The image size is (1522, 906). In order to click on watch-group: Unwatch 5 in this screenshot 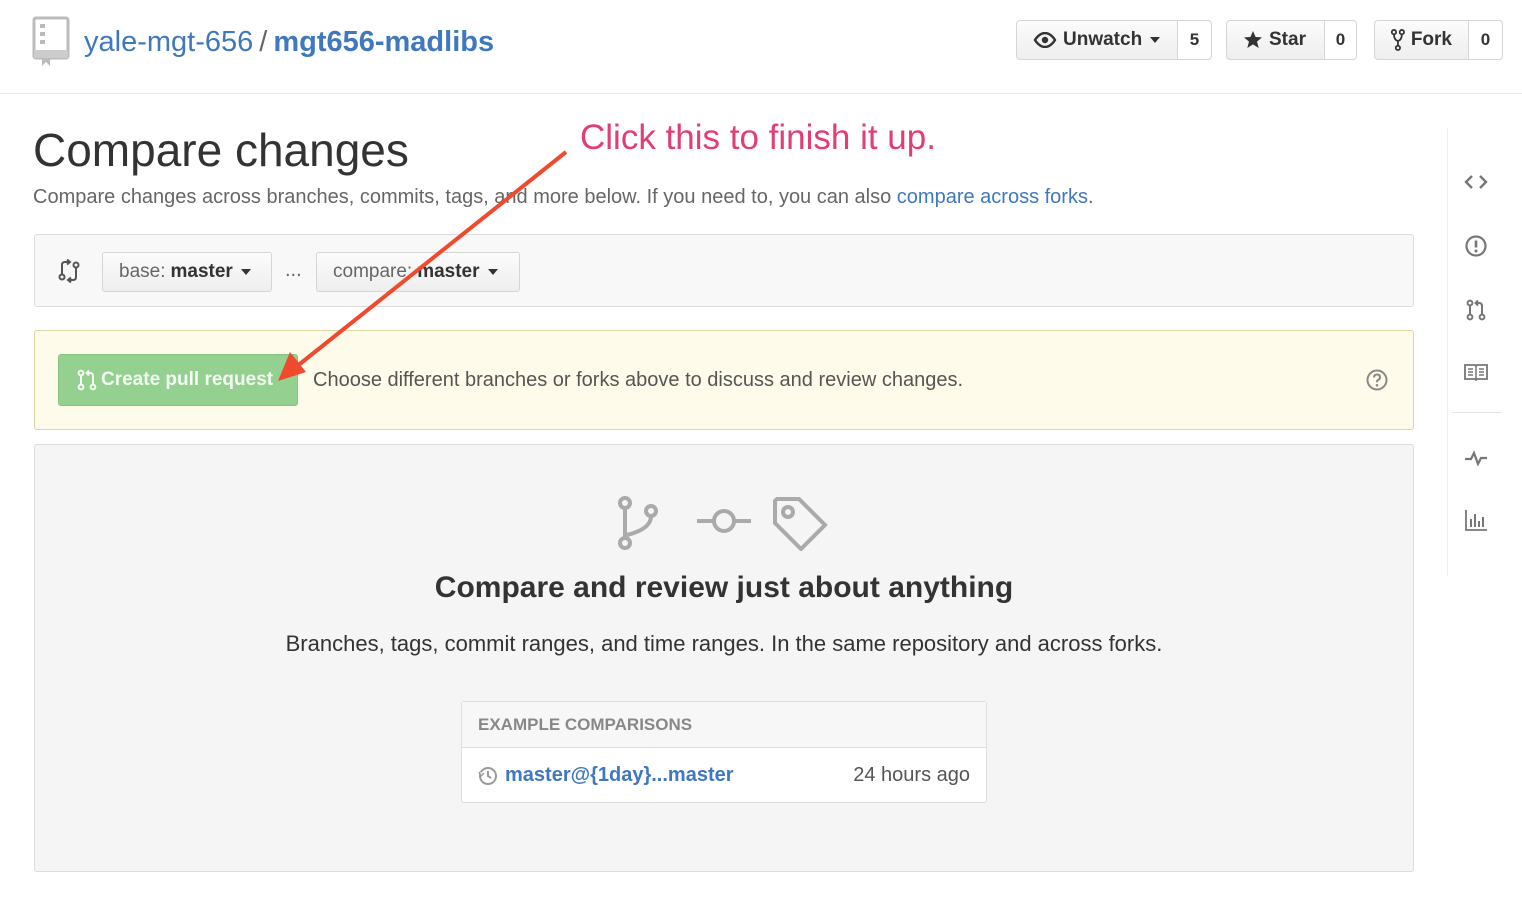, I will do `click(1114, 40)`.